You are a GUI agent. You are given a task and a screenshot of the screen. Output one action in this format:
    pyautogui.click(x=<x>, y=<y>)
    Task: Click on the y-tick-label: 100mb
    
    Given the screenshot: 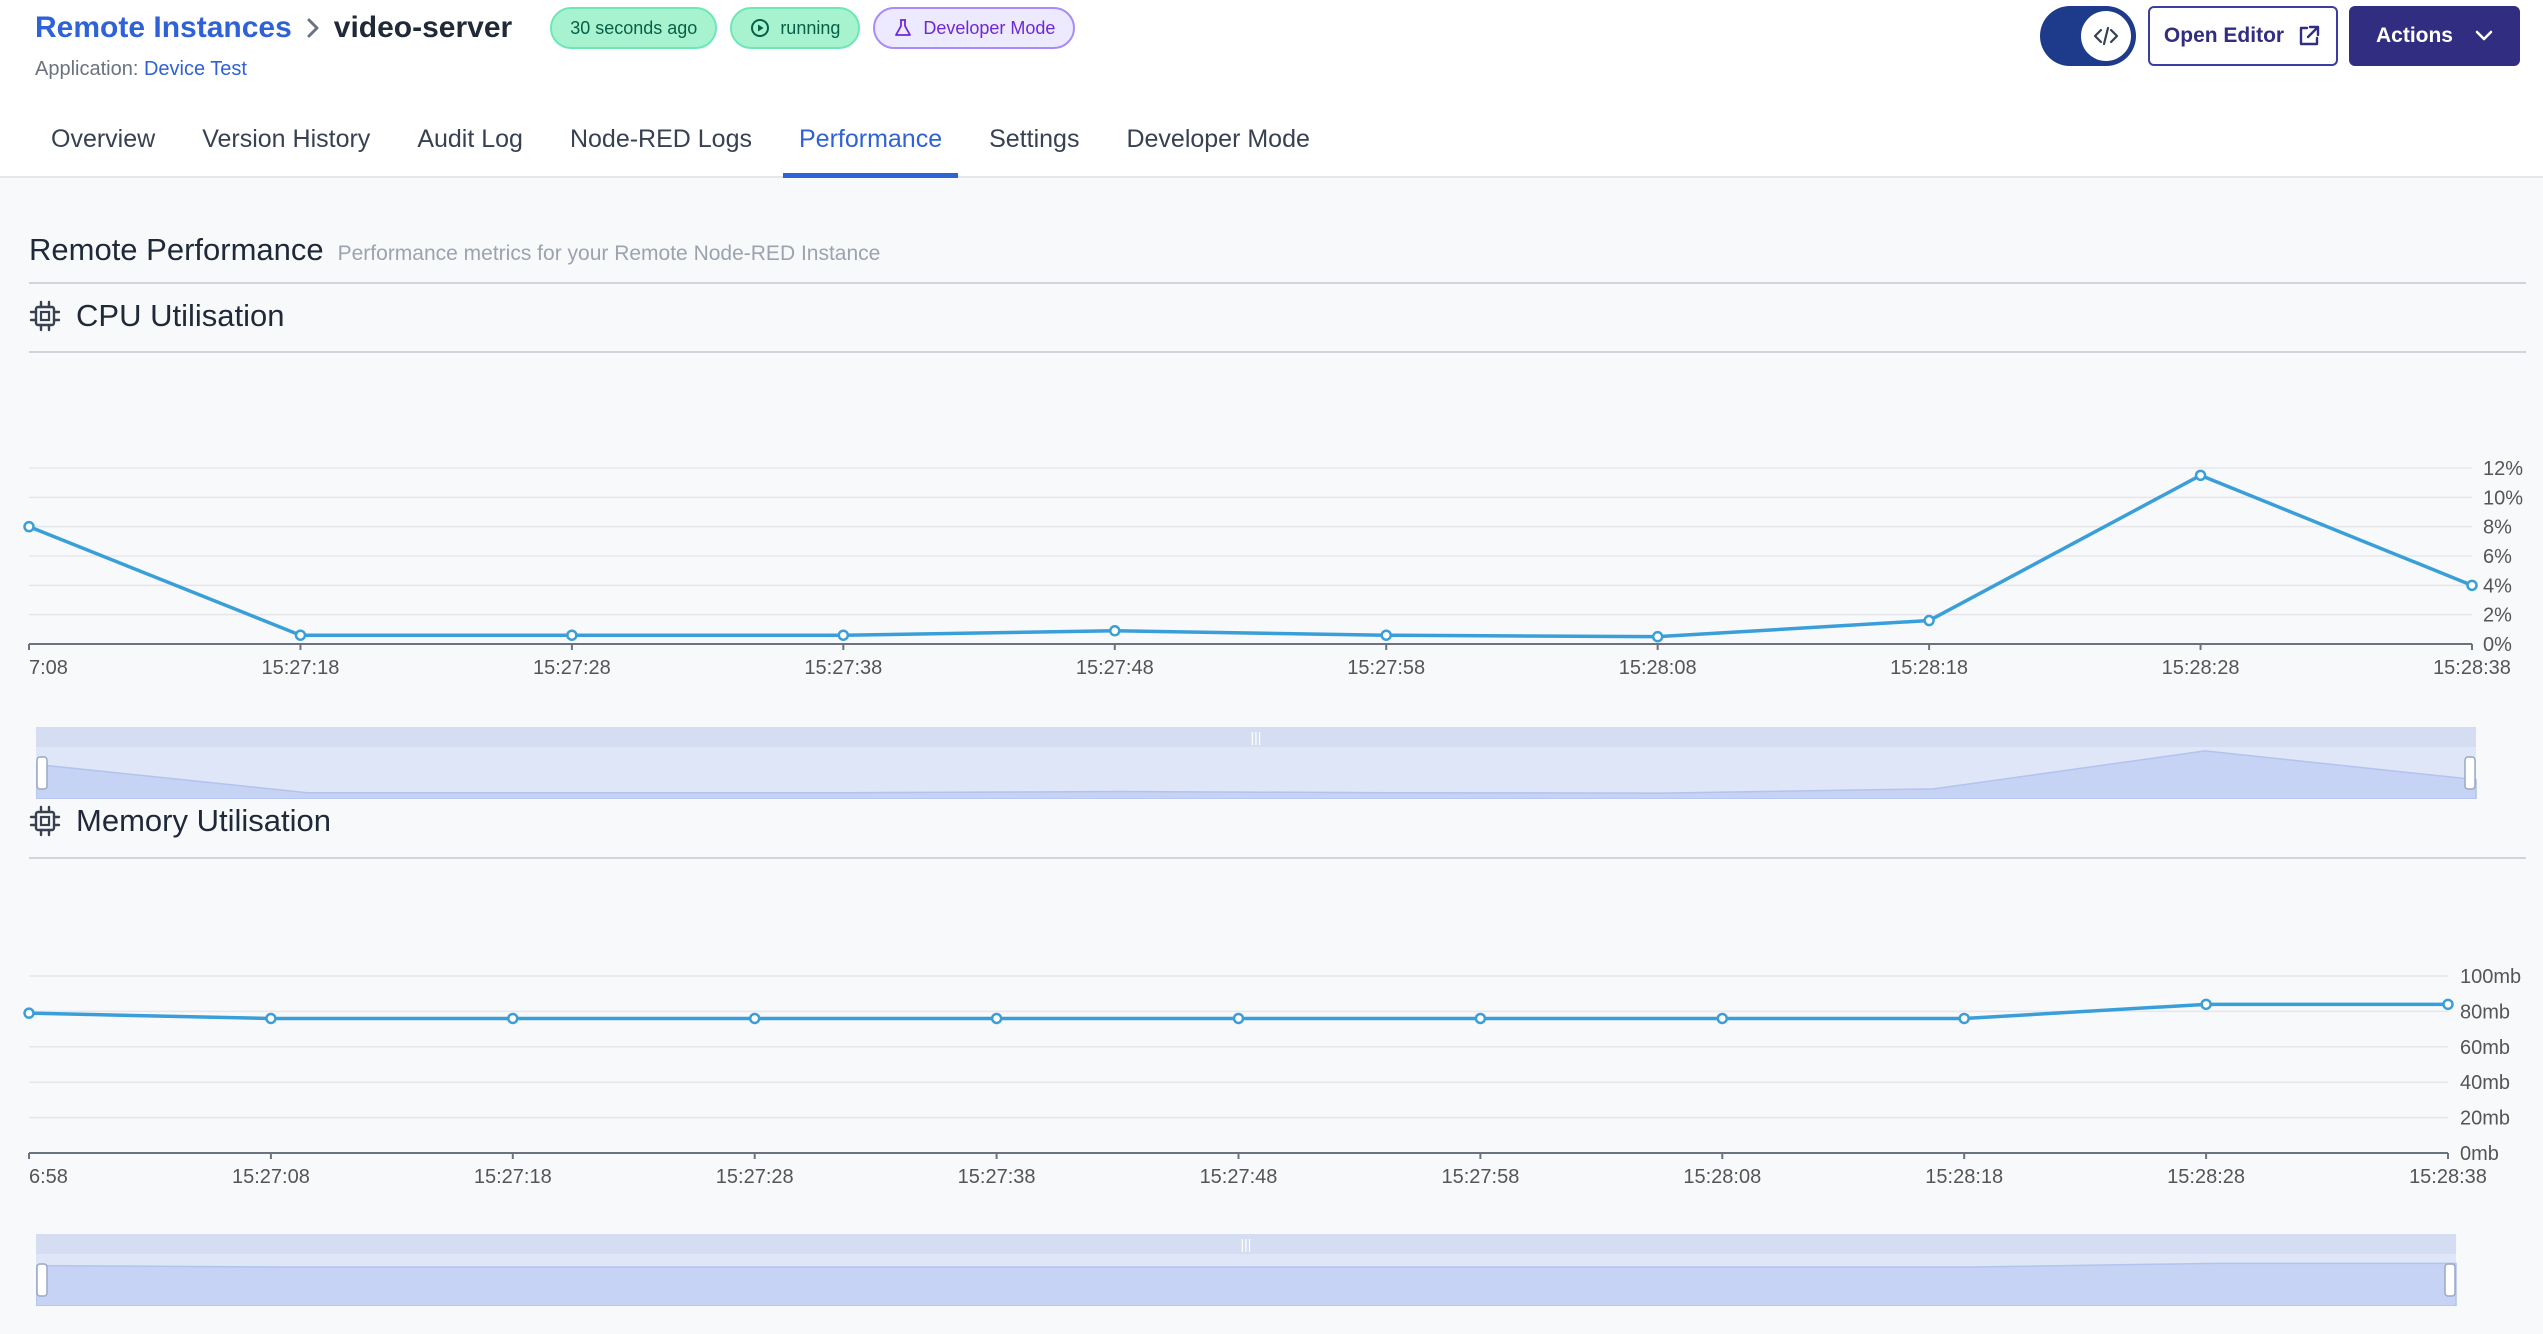 What is the action you would take?
    pyautogui.click(x=2490, y=977)
    